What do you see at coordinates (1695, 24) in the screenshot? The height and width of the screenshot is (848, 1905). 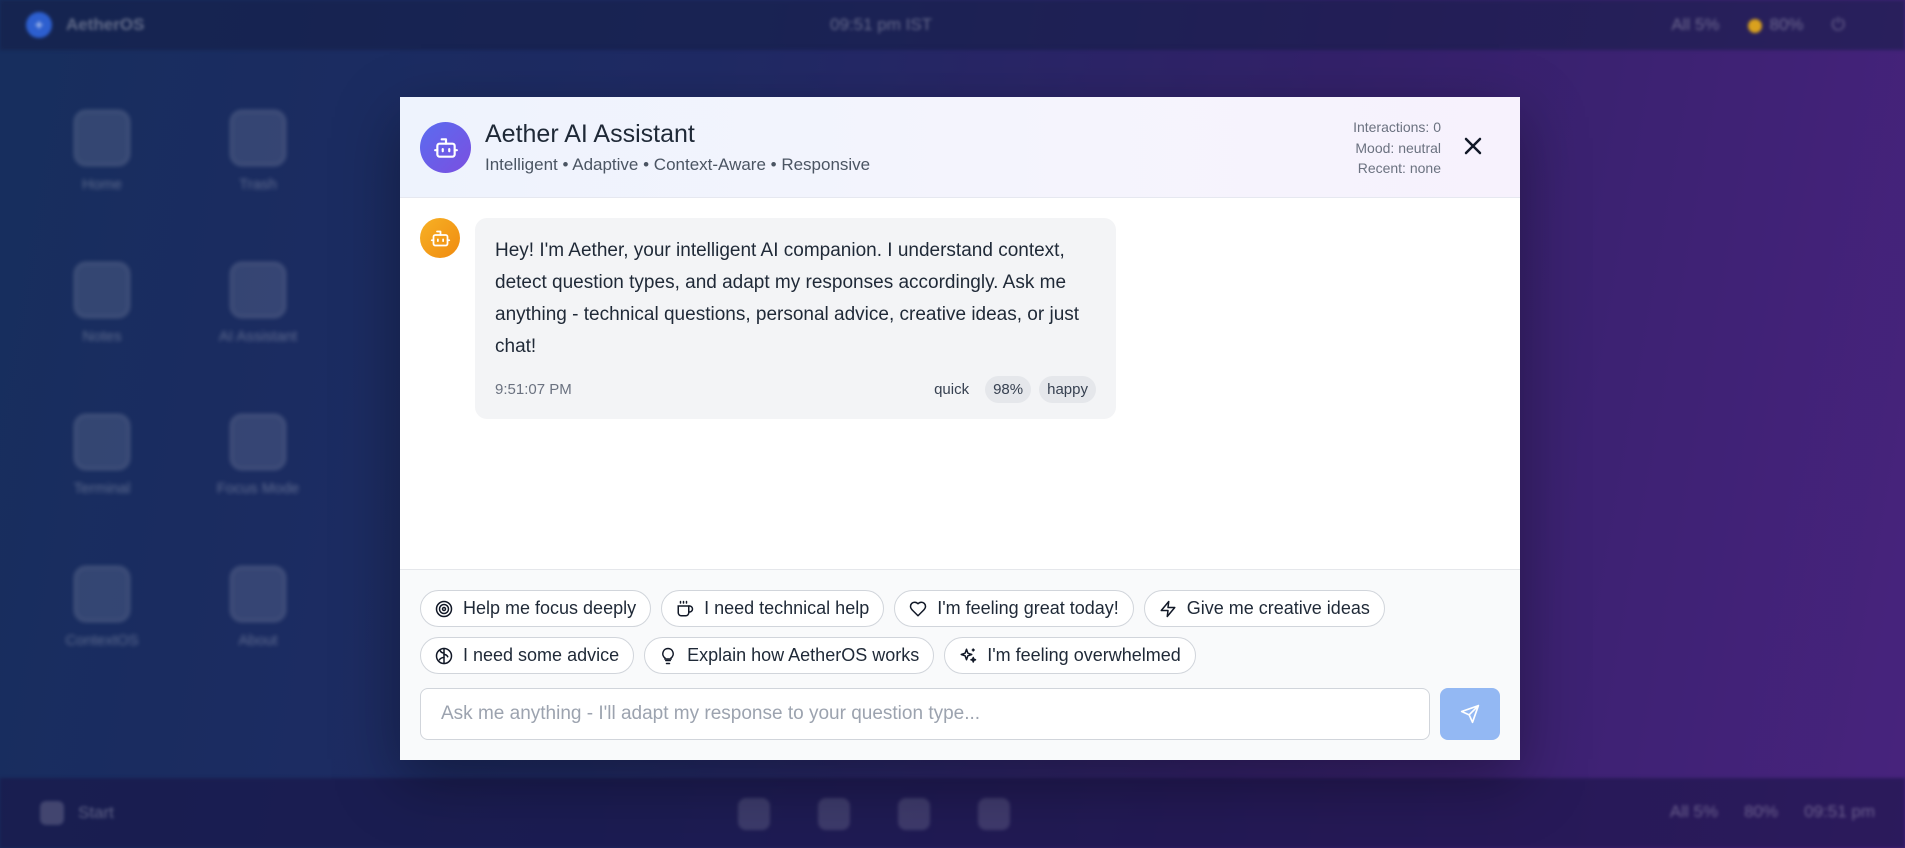 I see `network-status: All 5%` at bounding box center [1695, 24].